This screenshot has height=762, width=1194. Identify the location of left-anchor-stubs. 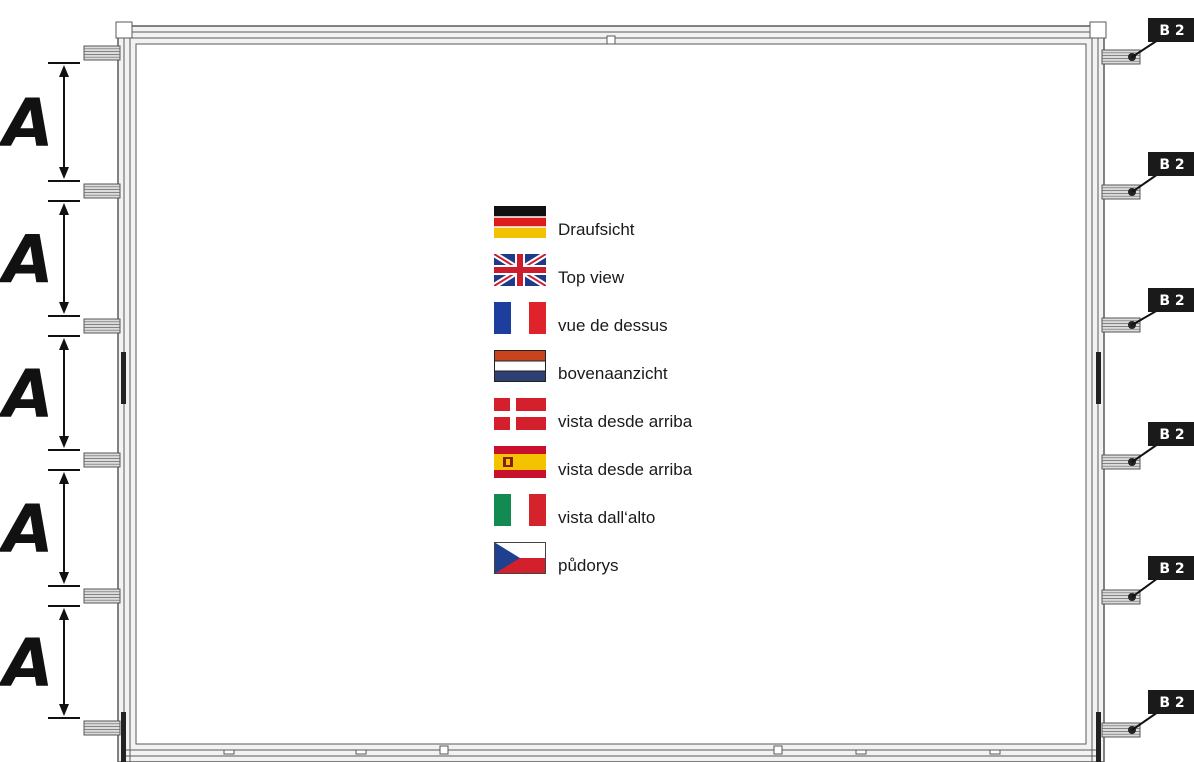
(102, 390).